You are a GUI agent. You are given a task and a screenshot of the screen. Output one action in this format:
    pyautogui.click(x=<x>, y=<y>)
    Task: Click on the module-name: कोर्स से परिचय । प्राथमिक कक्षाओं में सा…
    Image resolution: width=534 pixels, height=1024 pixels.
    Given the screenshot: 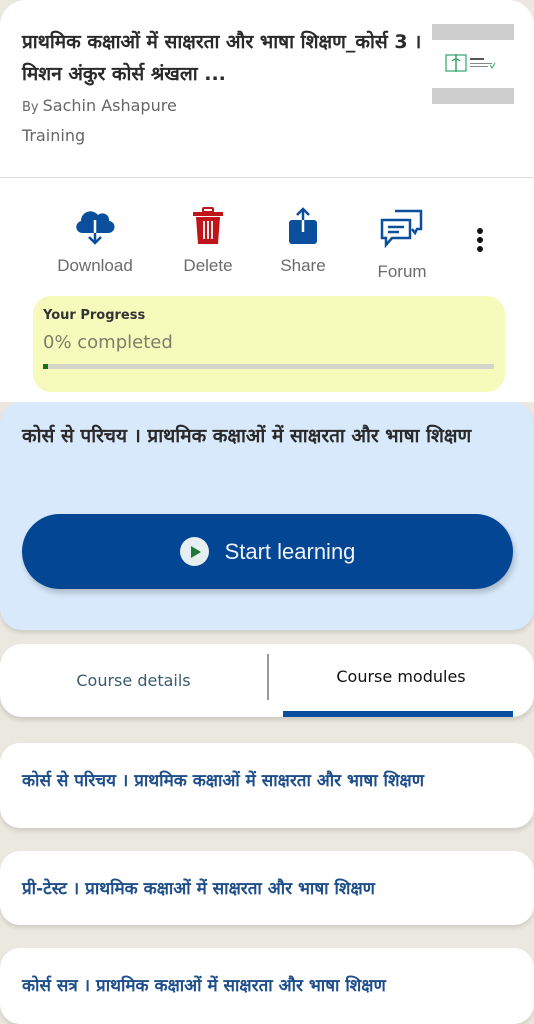 What is the action you would take?
    pyautogui.click(x=223, y=781)
    